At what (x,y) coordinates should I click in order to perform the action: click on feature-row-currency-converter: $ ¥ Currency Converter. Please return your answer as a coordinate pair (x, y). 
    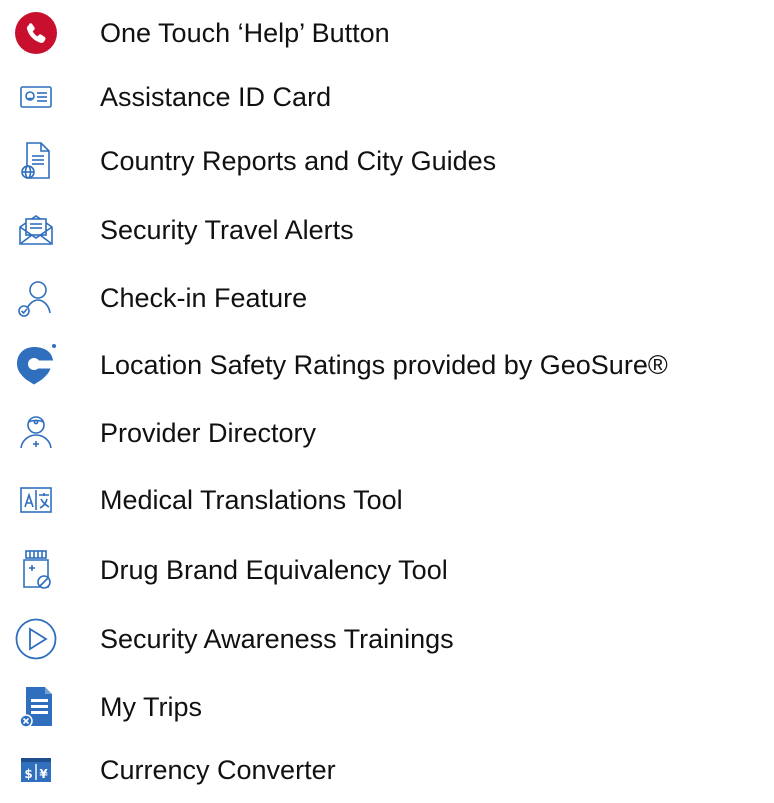
    Looking at the image, I should click on (387, 770).